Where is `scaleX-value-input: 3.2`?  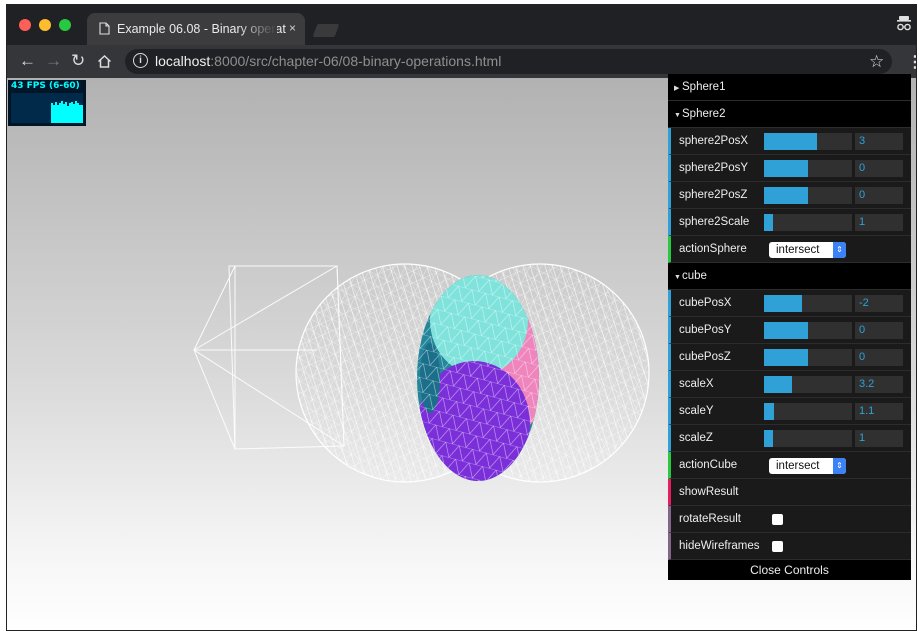
scaleX-value-input: 3.2 is located at coordinates (879, 384).